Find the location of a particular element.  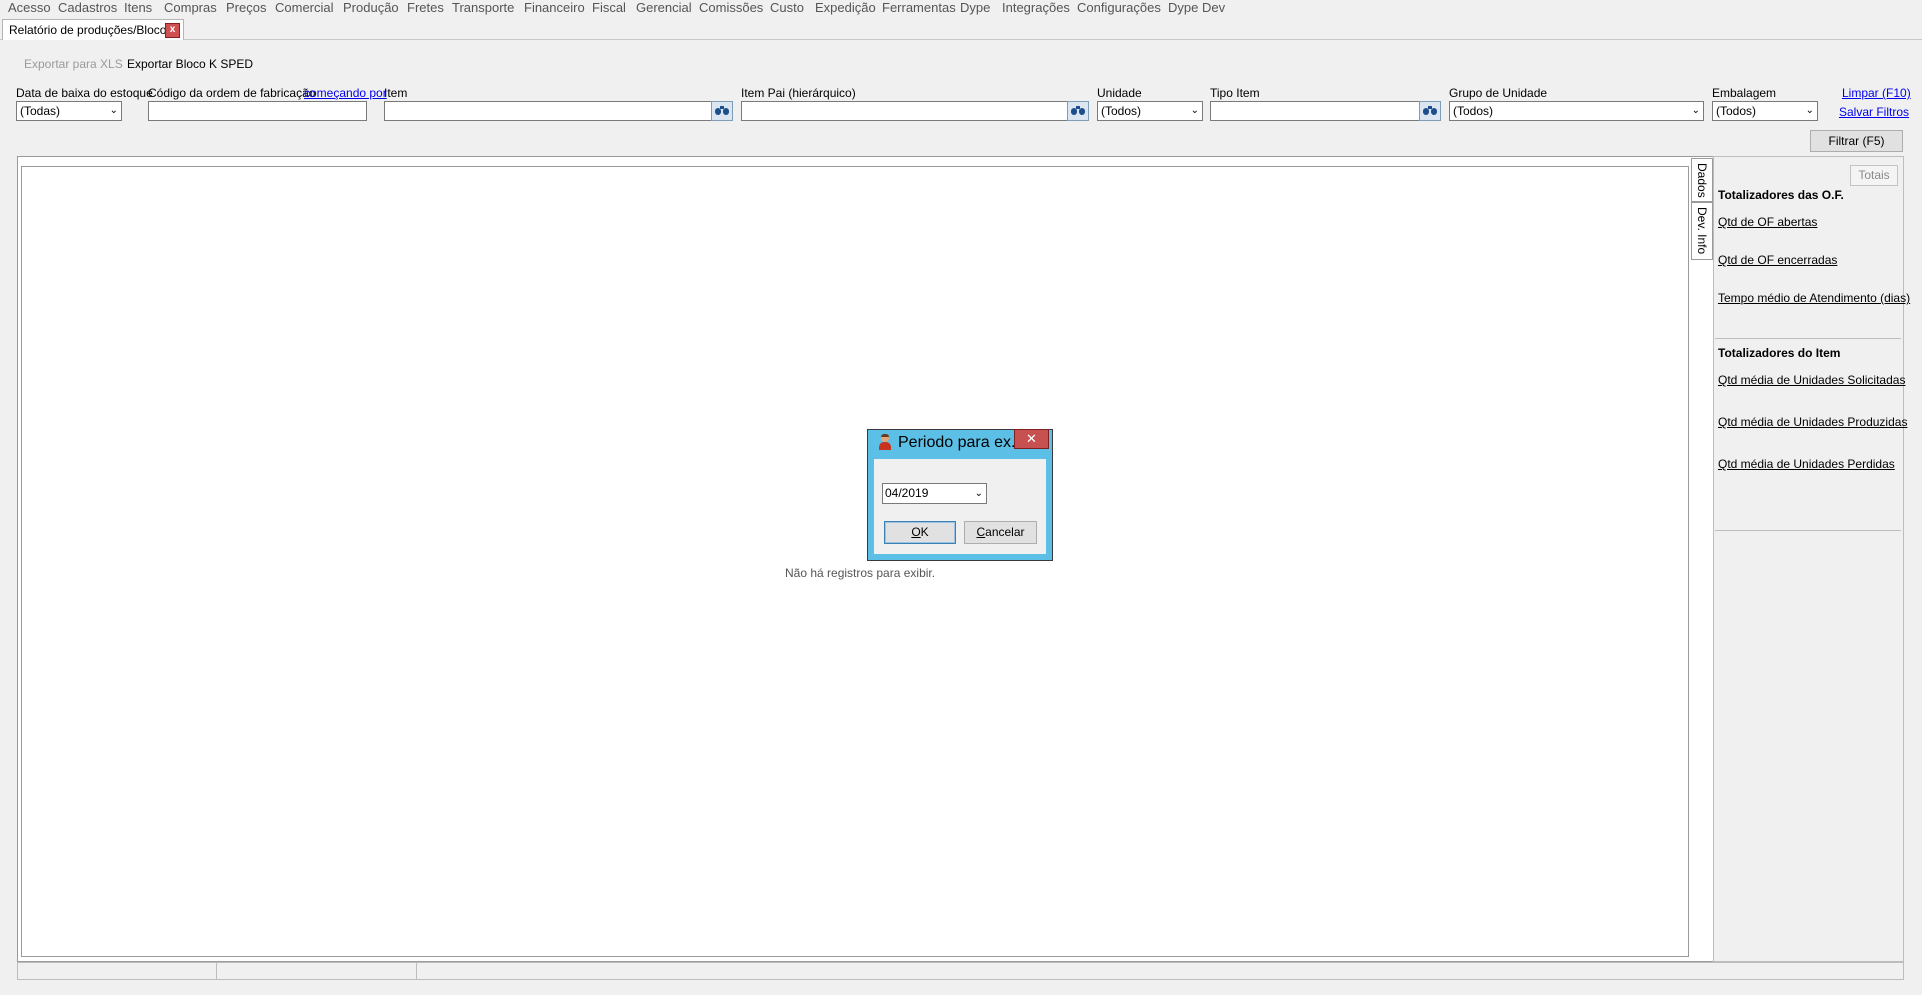

filtrar-button: Filtrar (F5) is located at coordinates (1856, 141).